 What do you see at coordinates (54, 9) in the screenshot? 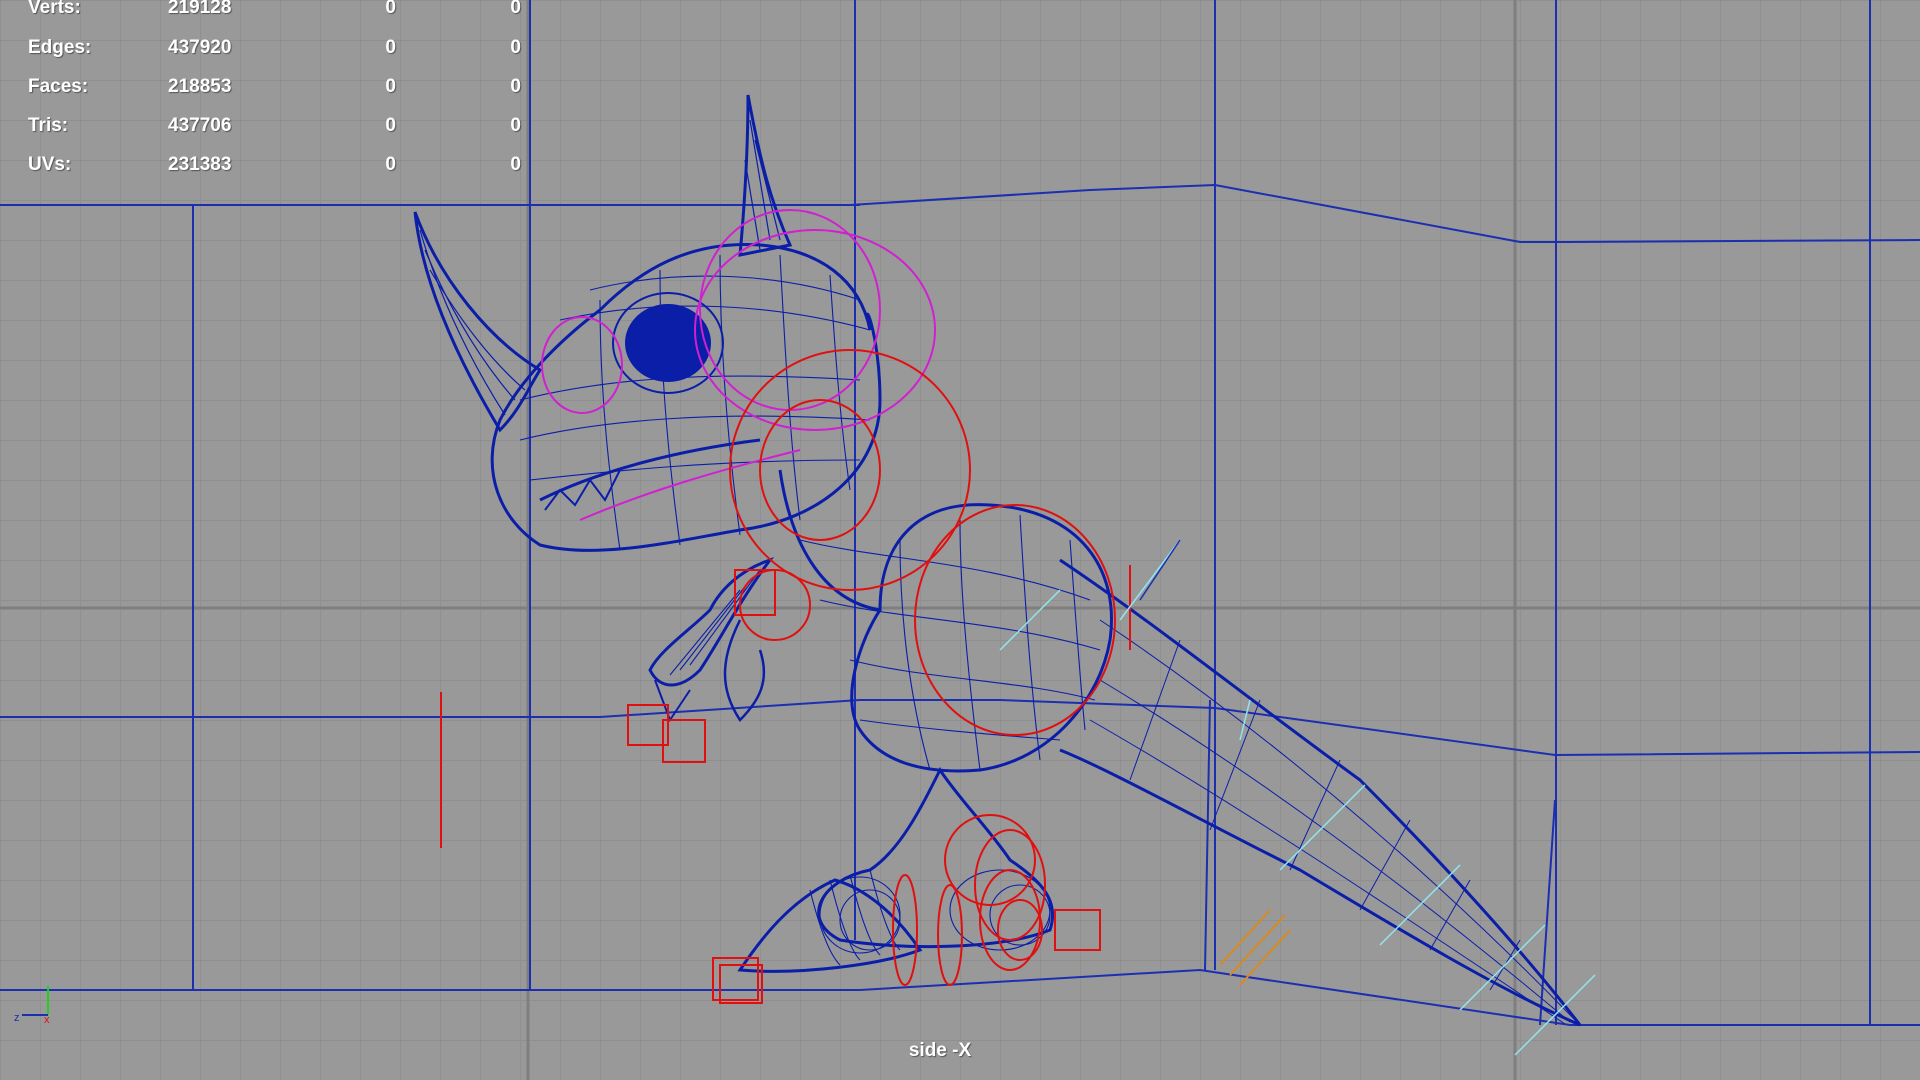
I see `hud-label: Verts:` at bounding box center [54, 9].